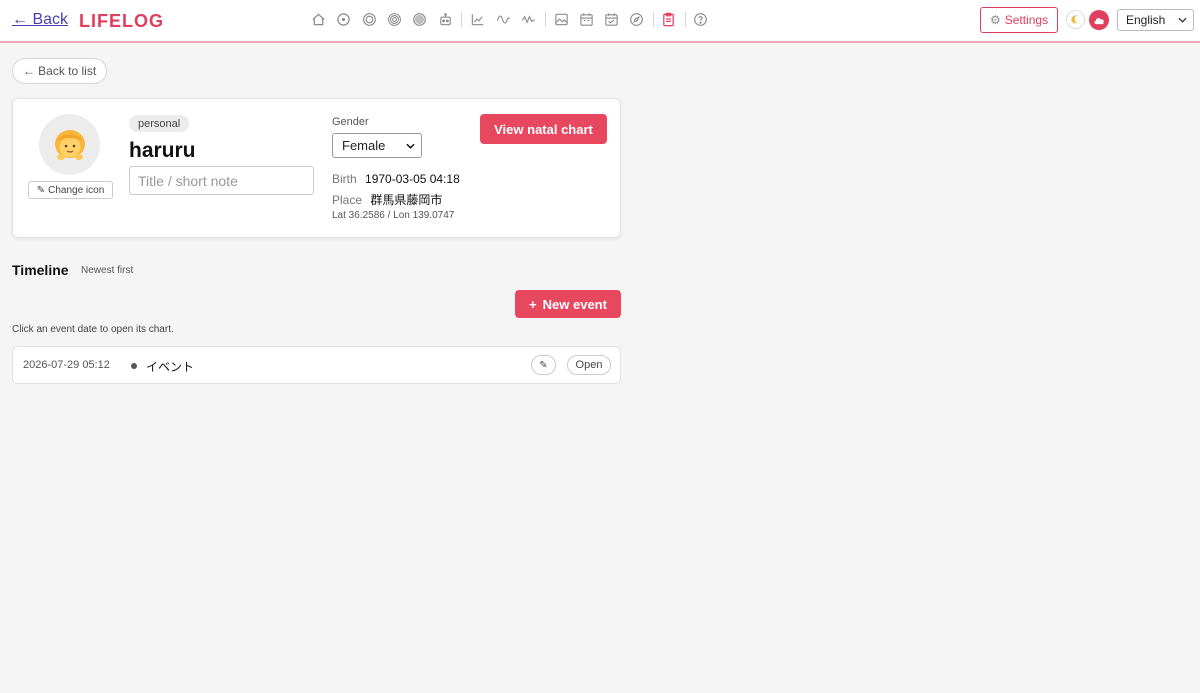 The width and height of the screenshot is (1200, 693). What do you see at coordinates (412, 179) in the screenshot?
I see `birth-value: 1970-03-05 04:18` at bounding box center [412, 179].